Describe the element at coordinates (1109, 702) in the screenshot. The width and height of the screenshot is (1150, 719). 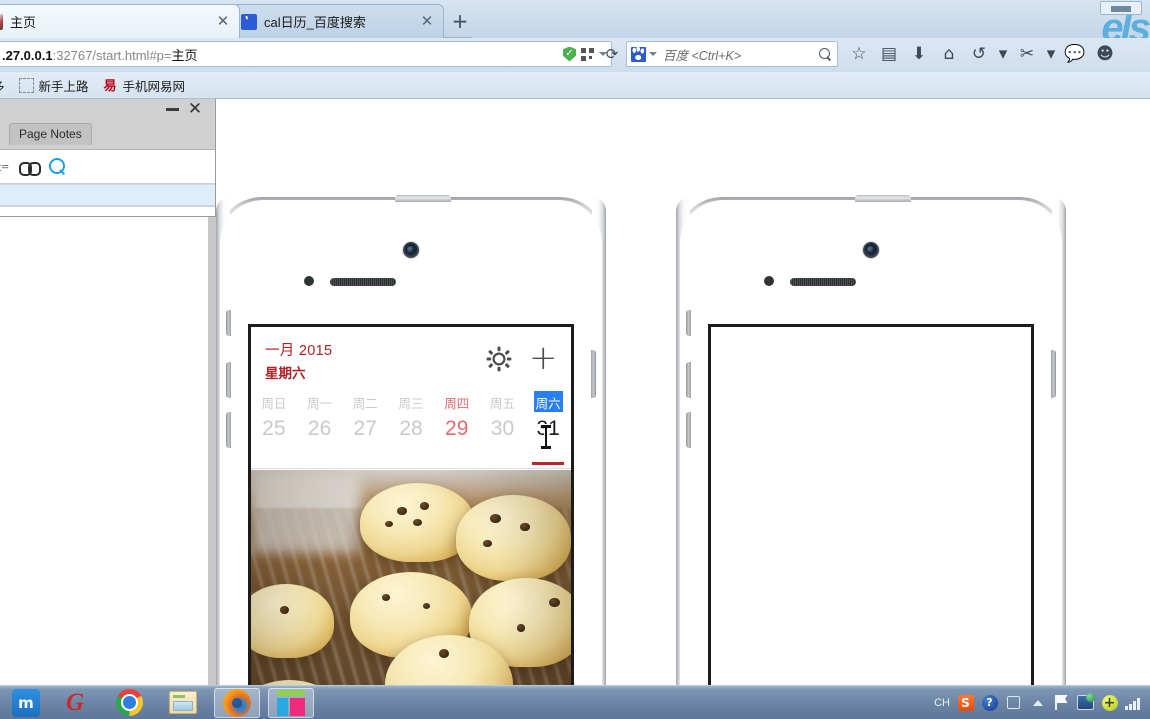
I see `green-plus-icon` at that location.